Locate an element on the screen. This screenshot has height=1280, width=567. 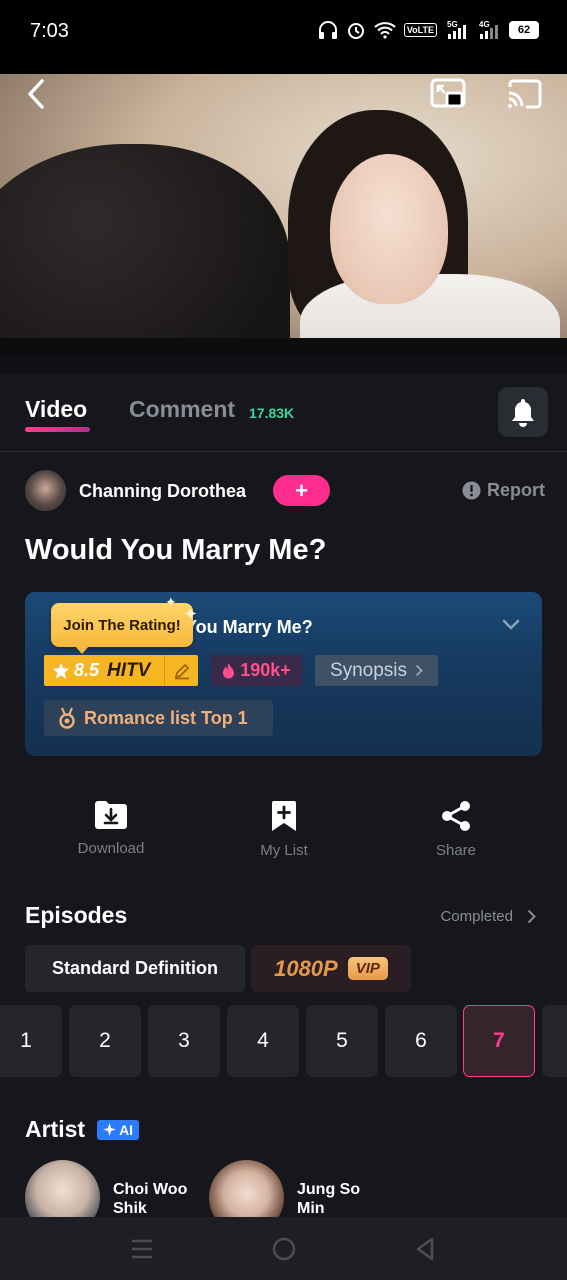
video-progress-area is located at coordinates (283, 347).